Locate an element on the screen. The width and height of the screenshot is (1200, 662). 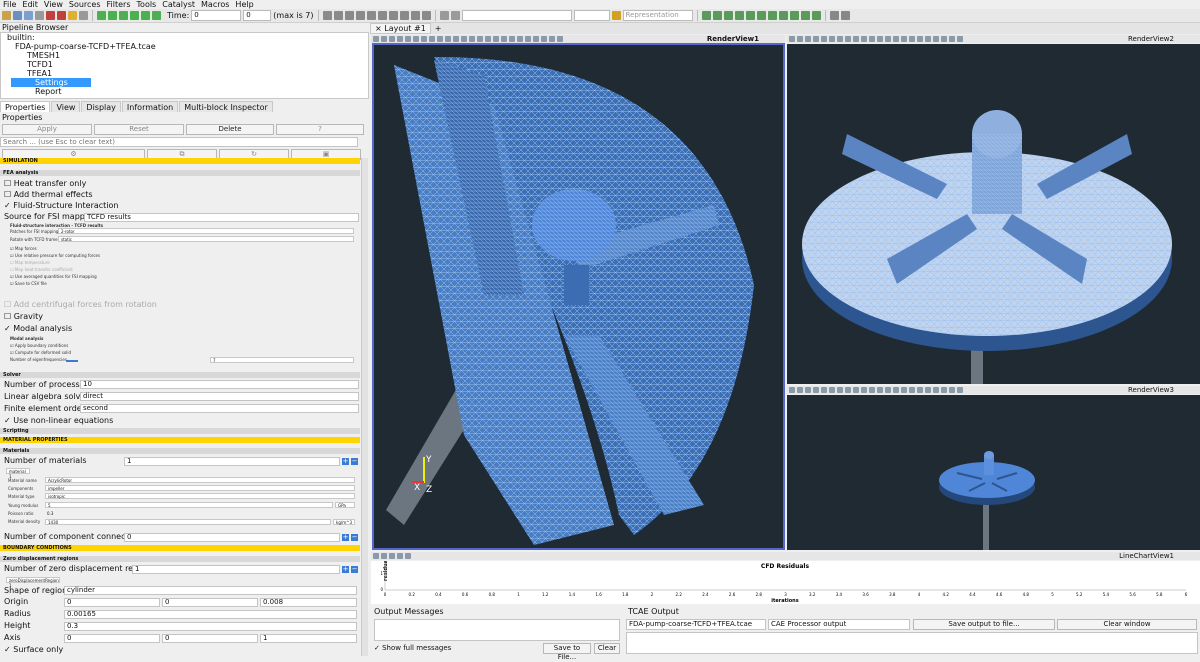
menu-catalyst: Catalyst is located at coordinates (178, 4).